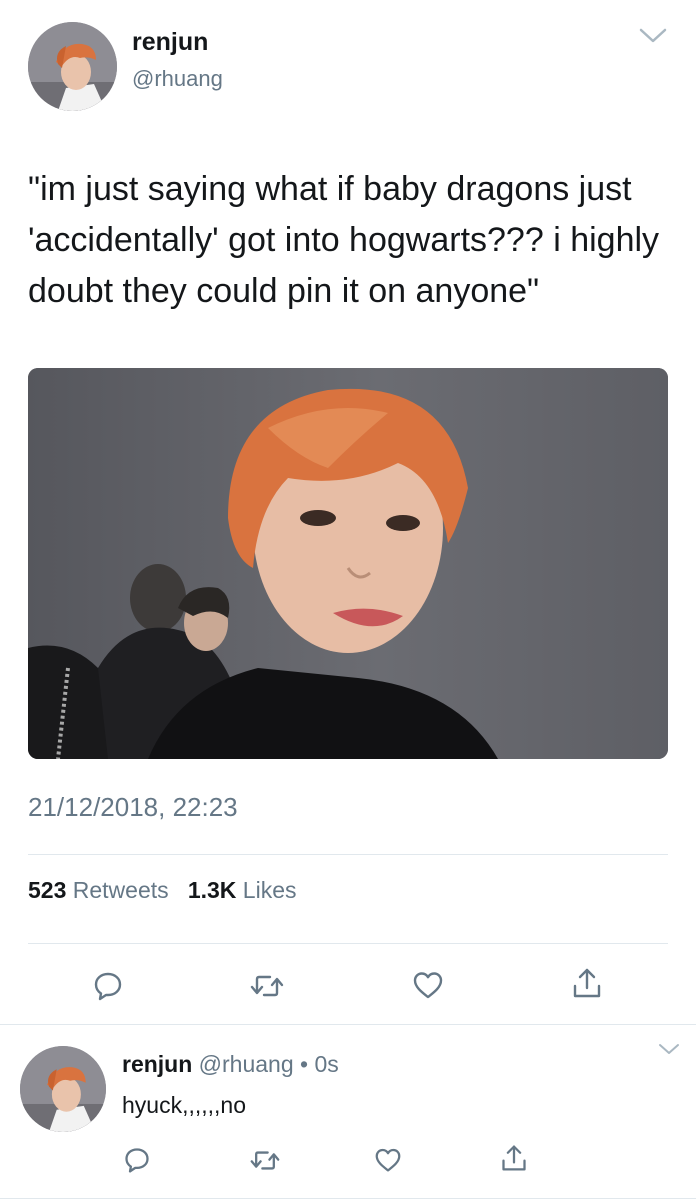 The height and width of the screenshot is (1200, 696). I want to click on retweets-stat: 523 Retweets, so click(101, 890).